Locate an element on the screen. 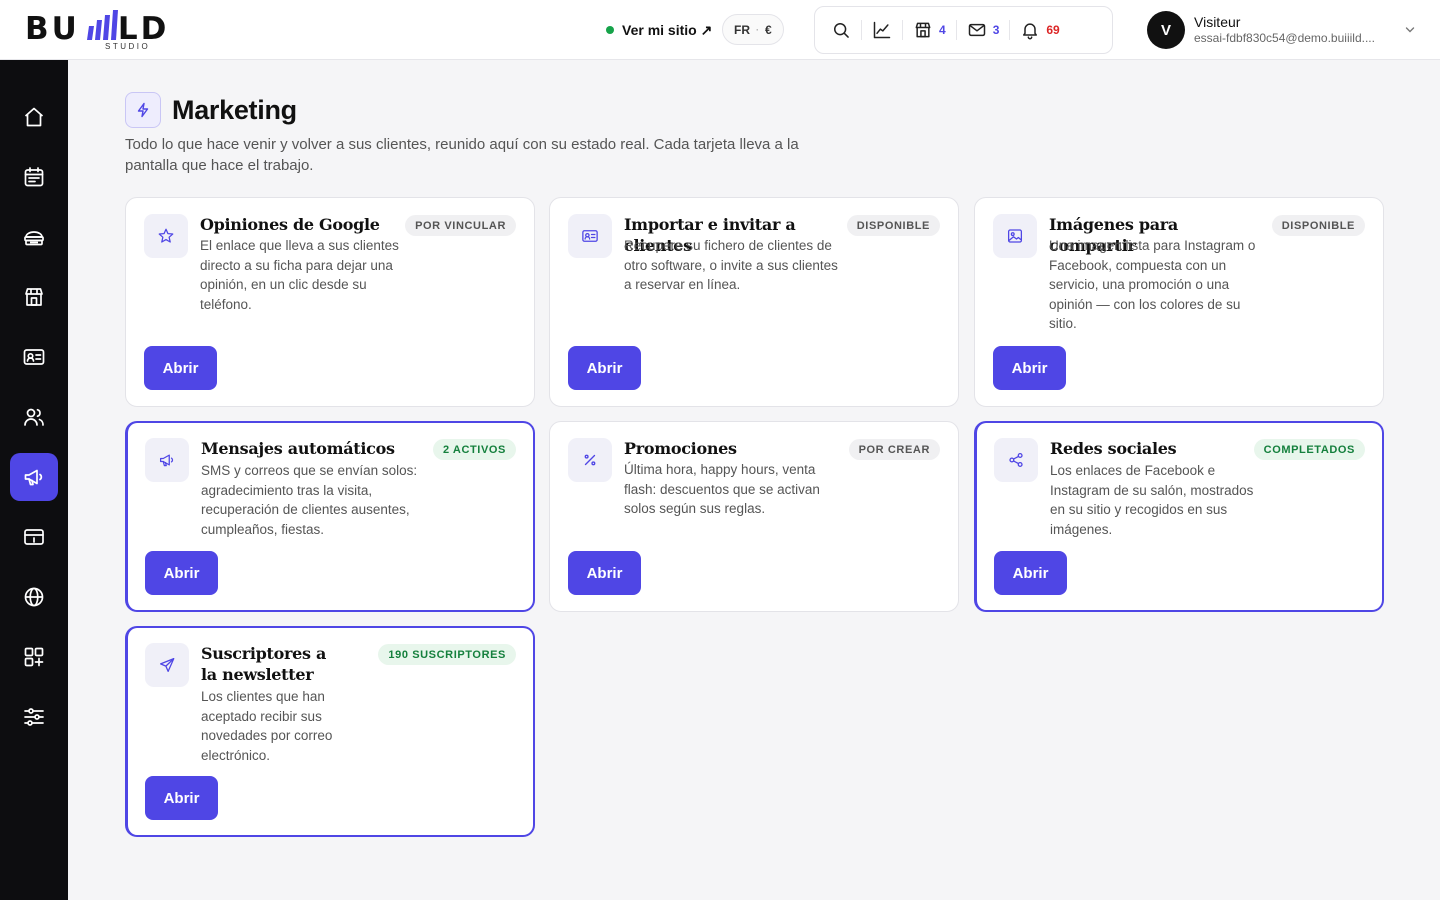  sidebar-item-users is located at coordinates (34, 417).